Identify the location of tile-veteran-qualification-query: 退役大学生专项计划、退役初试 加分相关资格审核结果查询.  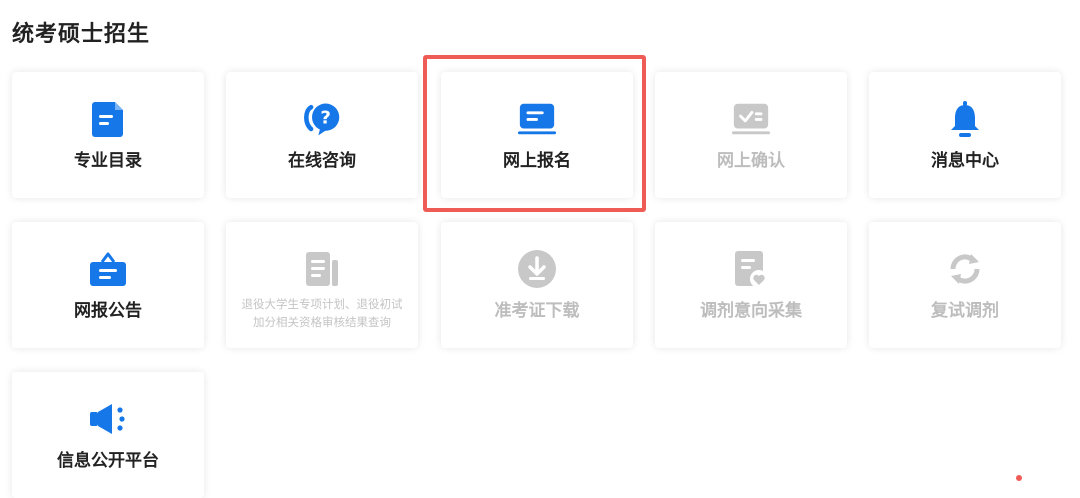
(322, 285).